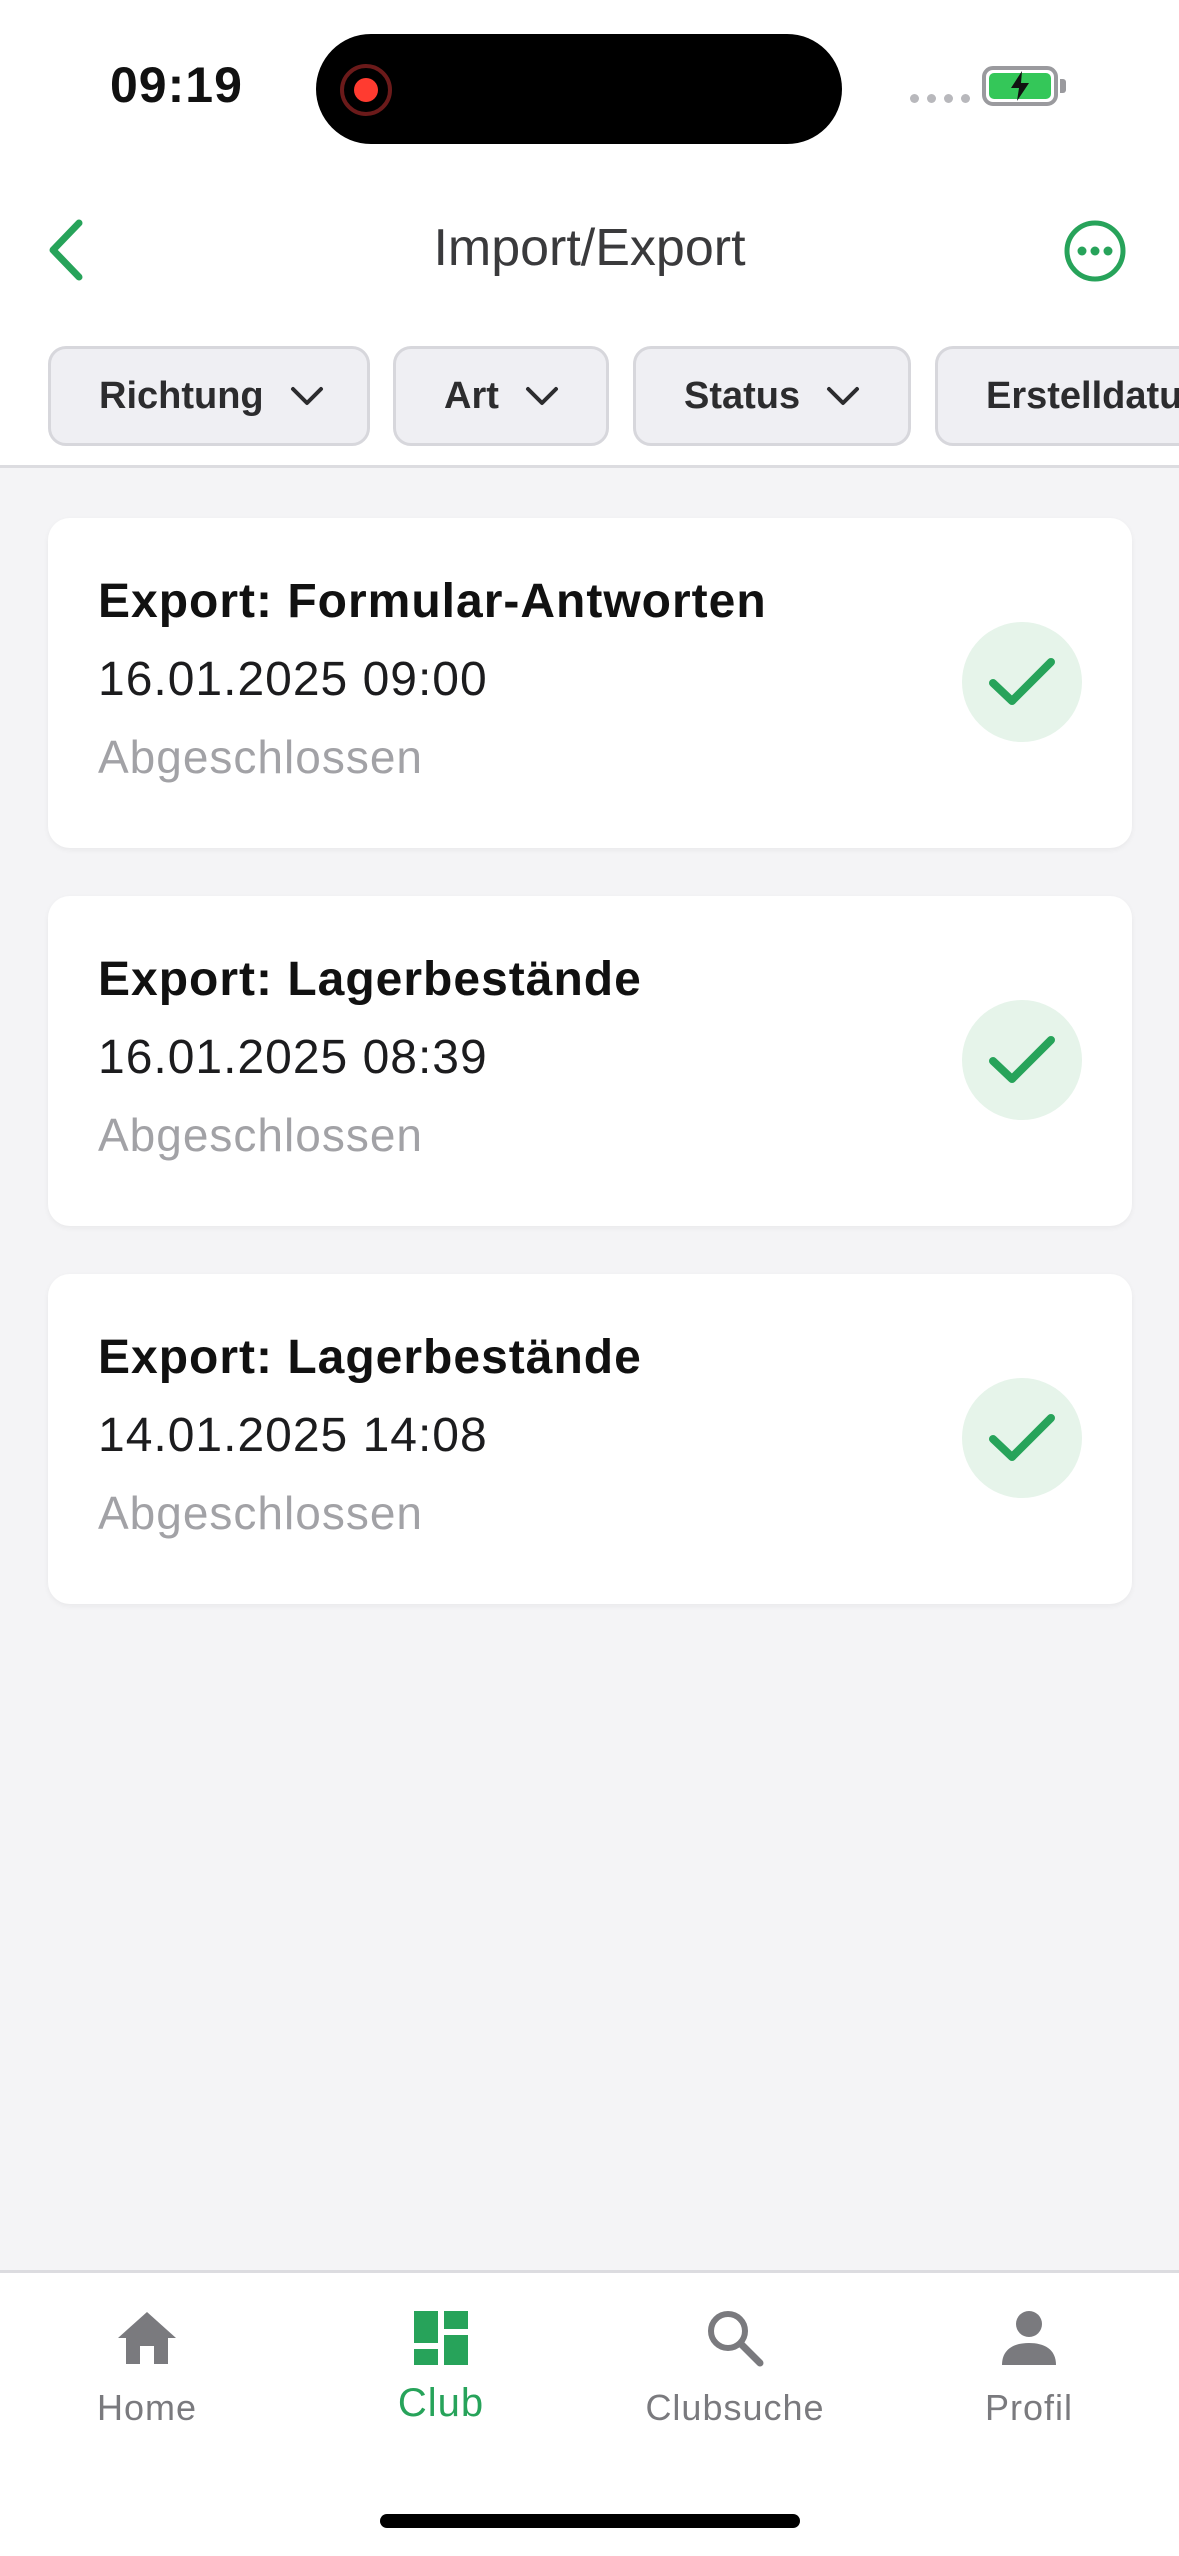 Image resolution: width=1179 pixels, height=2556 pixels. I want to click on more-horizontal-circle-icon, so click(1095, 251).